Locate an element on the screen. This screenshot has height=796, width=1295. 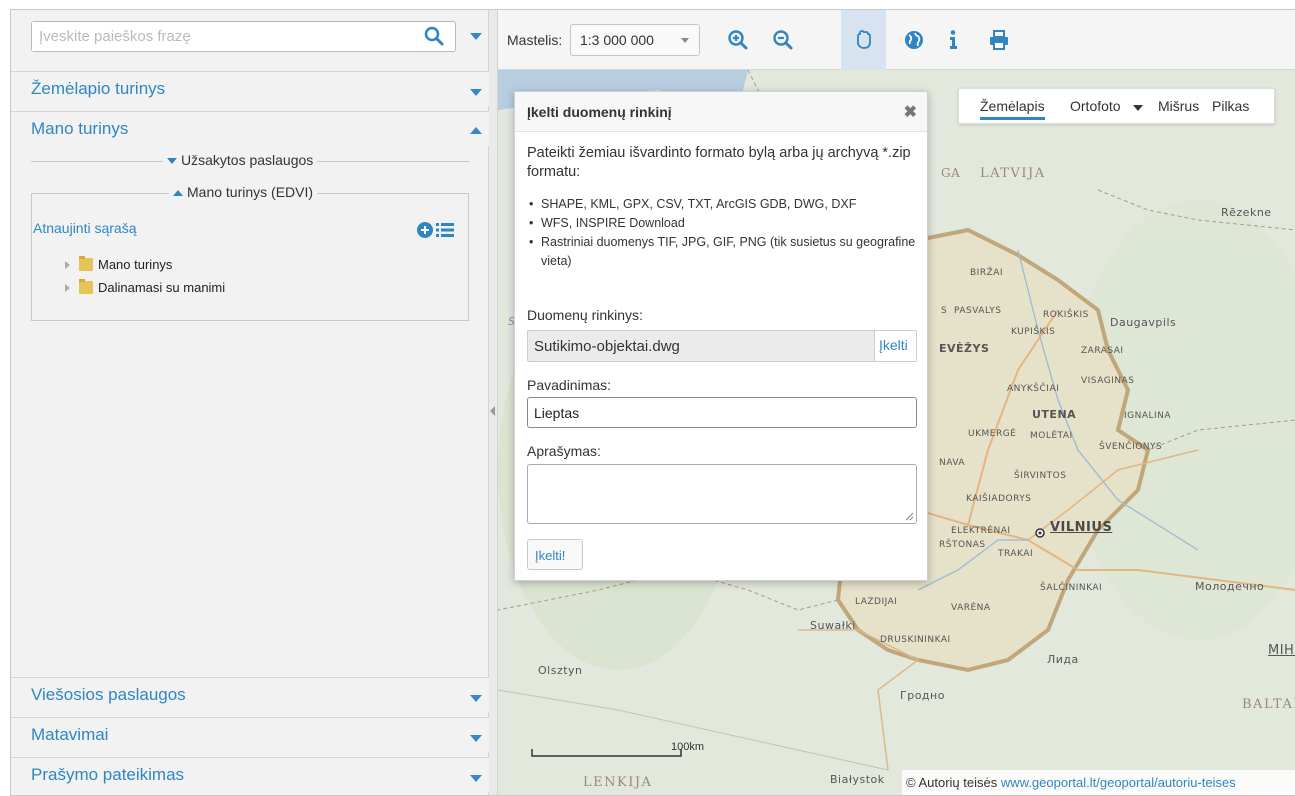
map-label-ignalina: IGNALINA is located at coordinates (1148, 416).